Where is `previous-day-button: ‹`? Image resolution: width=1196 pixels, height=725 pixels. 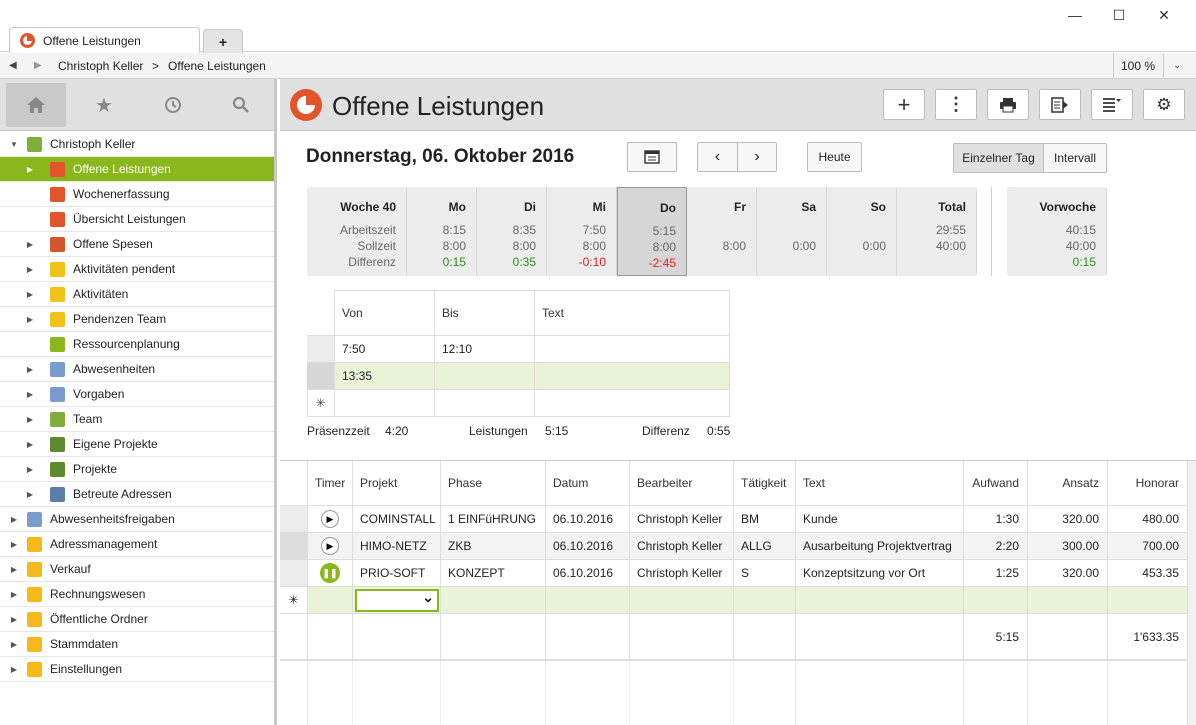 previous-day-button: ‹ is located at coordinates (717, 157).